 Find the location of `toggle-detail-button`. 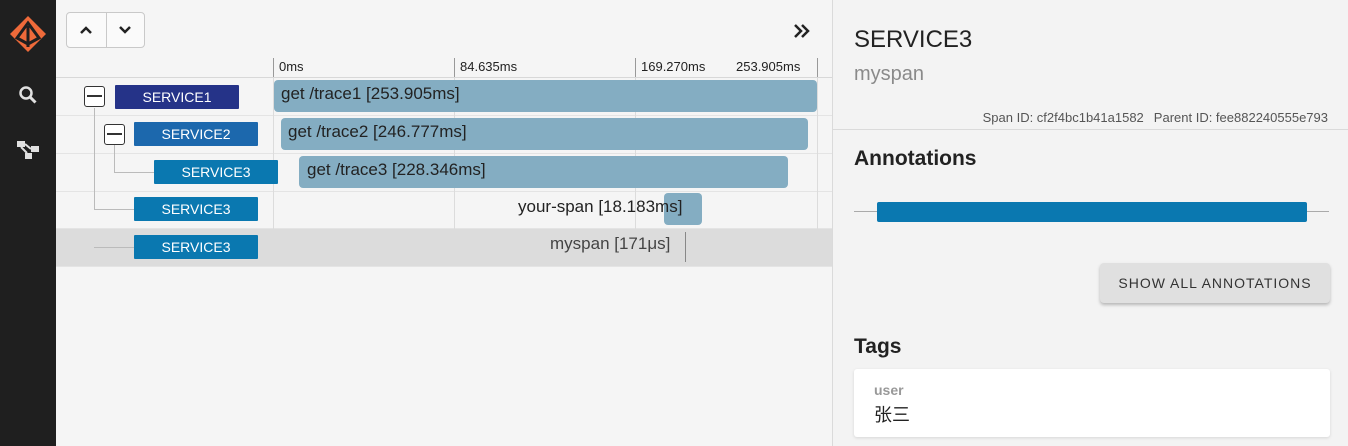

toggle-detail-button is located at coordinates (802, 31).